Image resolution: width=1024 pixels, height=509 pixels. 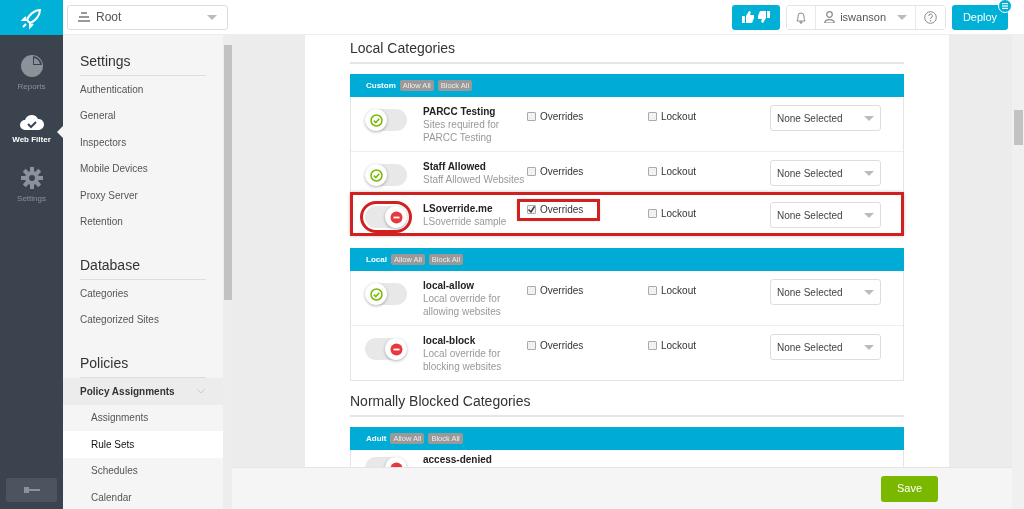 I want to click on sidebar-item: Proxy Server, so click(x=143, y=195).